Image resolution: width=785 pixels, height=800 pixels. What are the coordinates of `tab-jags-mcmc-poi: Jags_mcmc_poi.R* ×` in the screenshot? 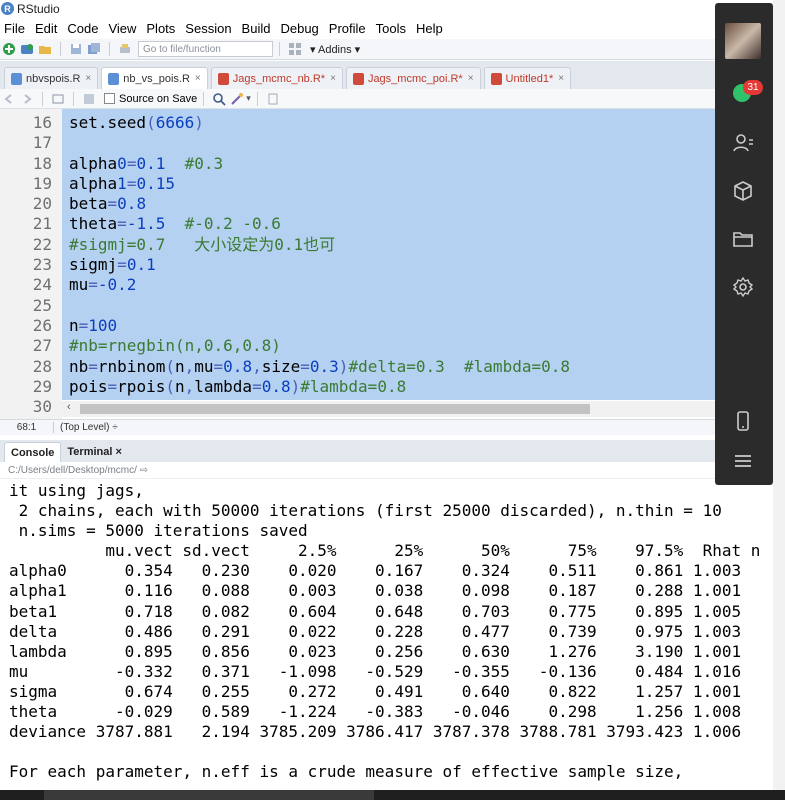 It's located at (413, 78).